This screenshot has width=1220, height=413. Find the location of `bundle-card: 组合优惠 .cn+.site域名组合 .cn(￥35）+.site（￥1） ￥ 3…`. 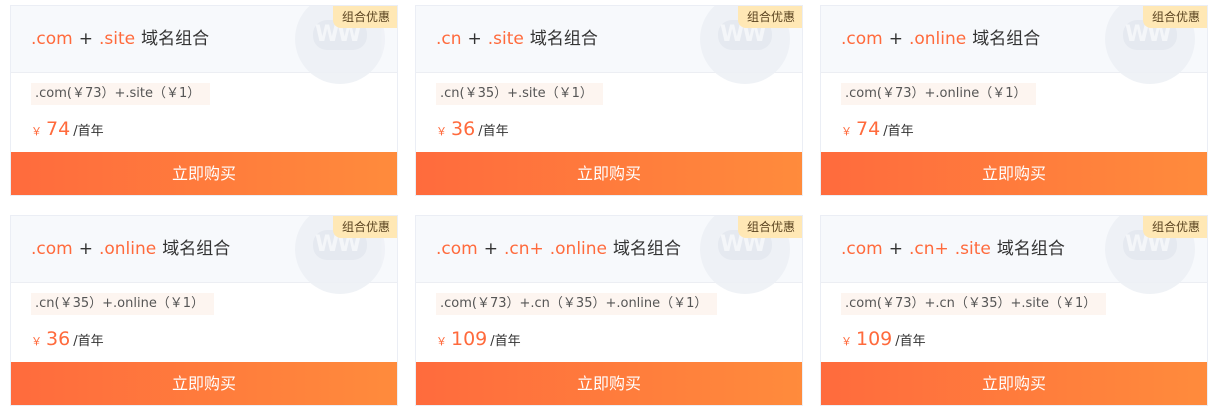

bundle-card: 组合优惠 .cn+.site域名组合 .cn(￥35）+.site（￥1） ￥ 3… is located at coordinates (609, 100).